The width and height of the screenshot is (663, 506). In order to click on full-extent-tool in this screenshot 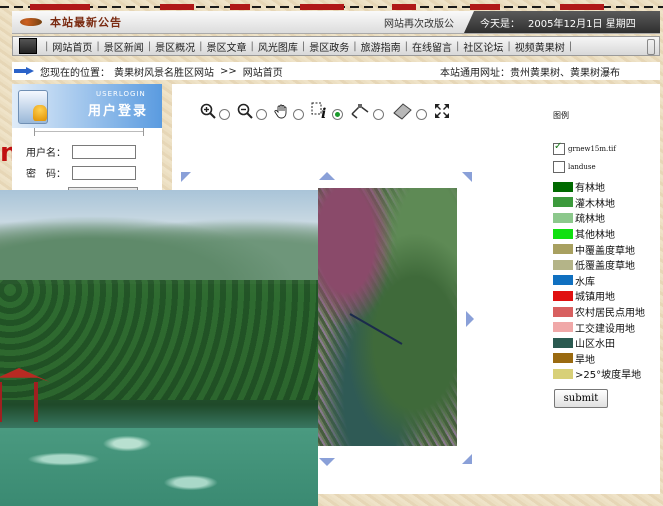, I will do `click(442, 111)`.